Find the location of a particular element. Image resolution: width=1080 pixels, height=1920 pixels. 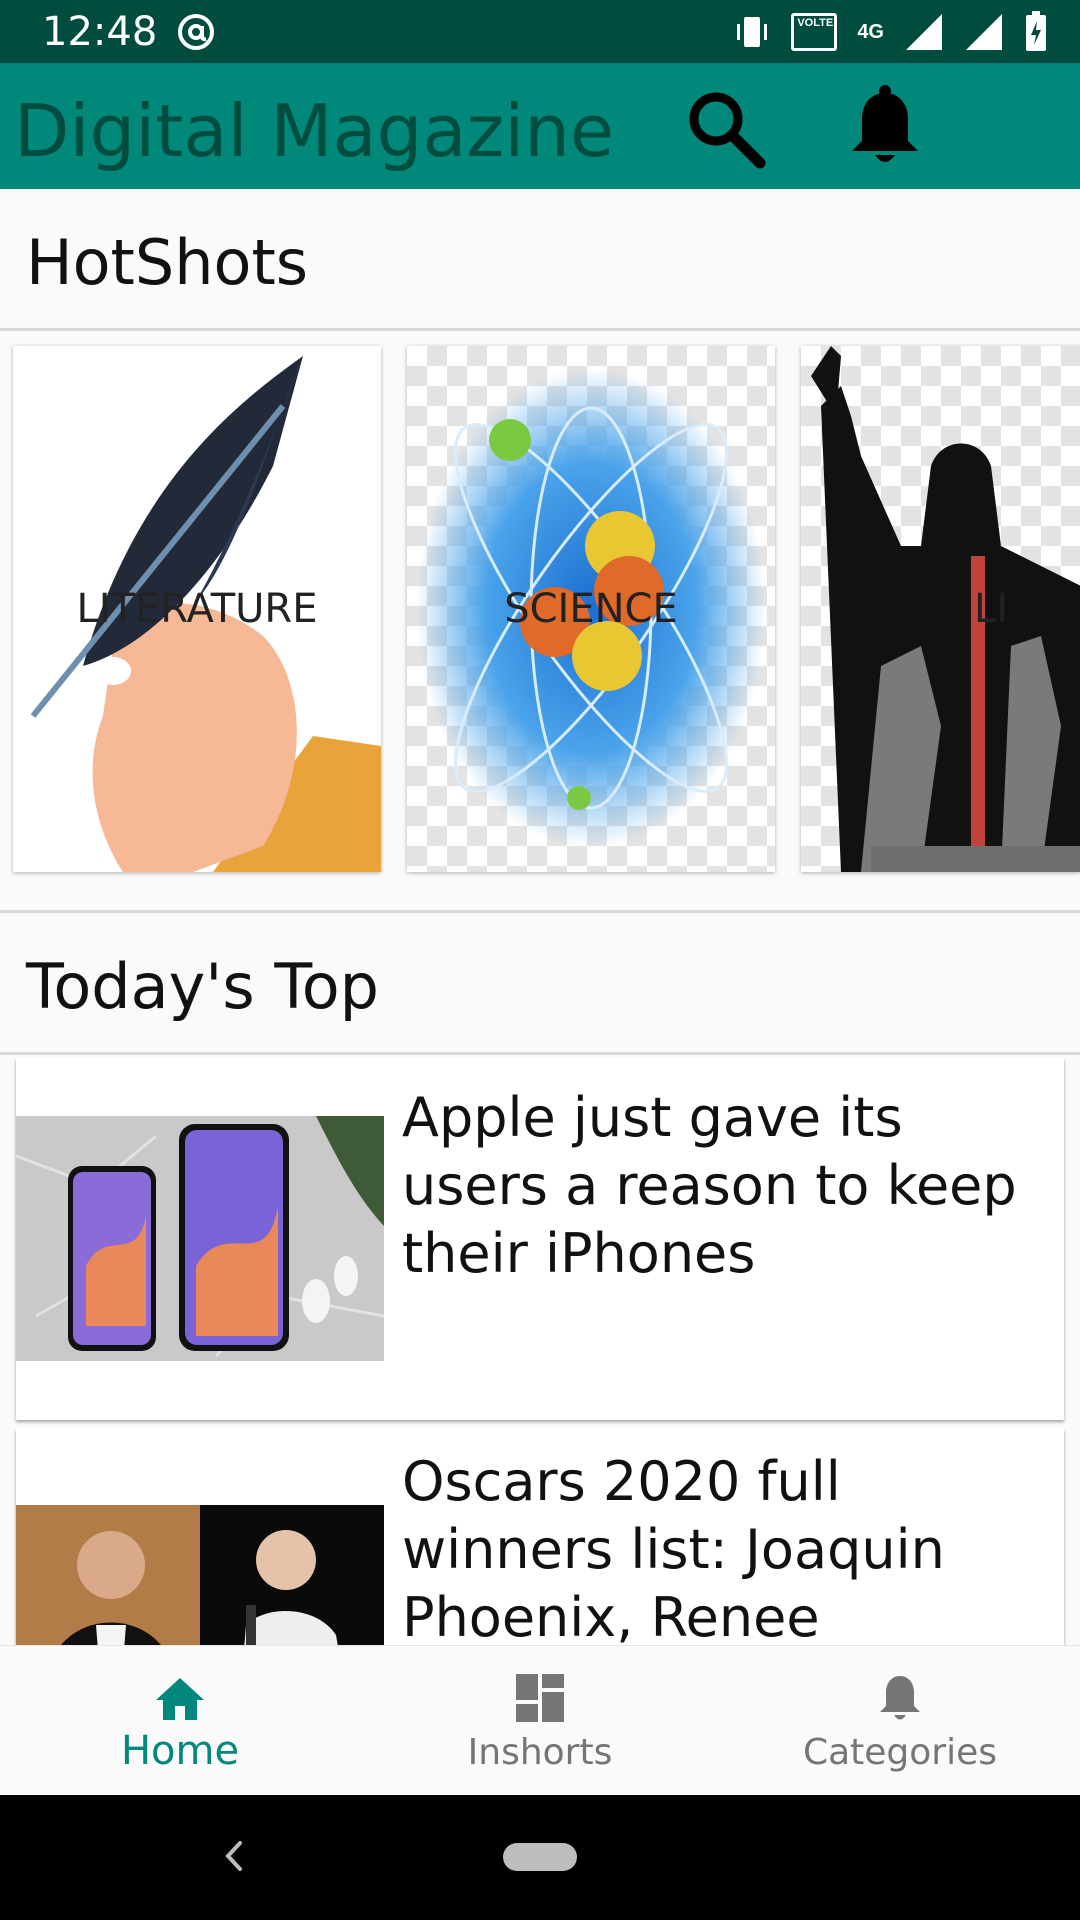

hotshots-title: HotShots is located at coordinates (167, 262).